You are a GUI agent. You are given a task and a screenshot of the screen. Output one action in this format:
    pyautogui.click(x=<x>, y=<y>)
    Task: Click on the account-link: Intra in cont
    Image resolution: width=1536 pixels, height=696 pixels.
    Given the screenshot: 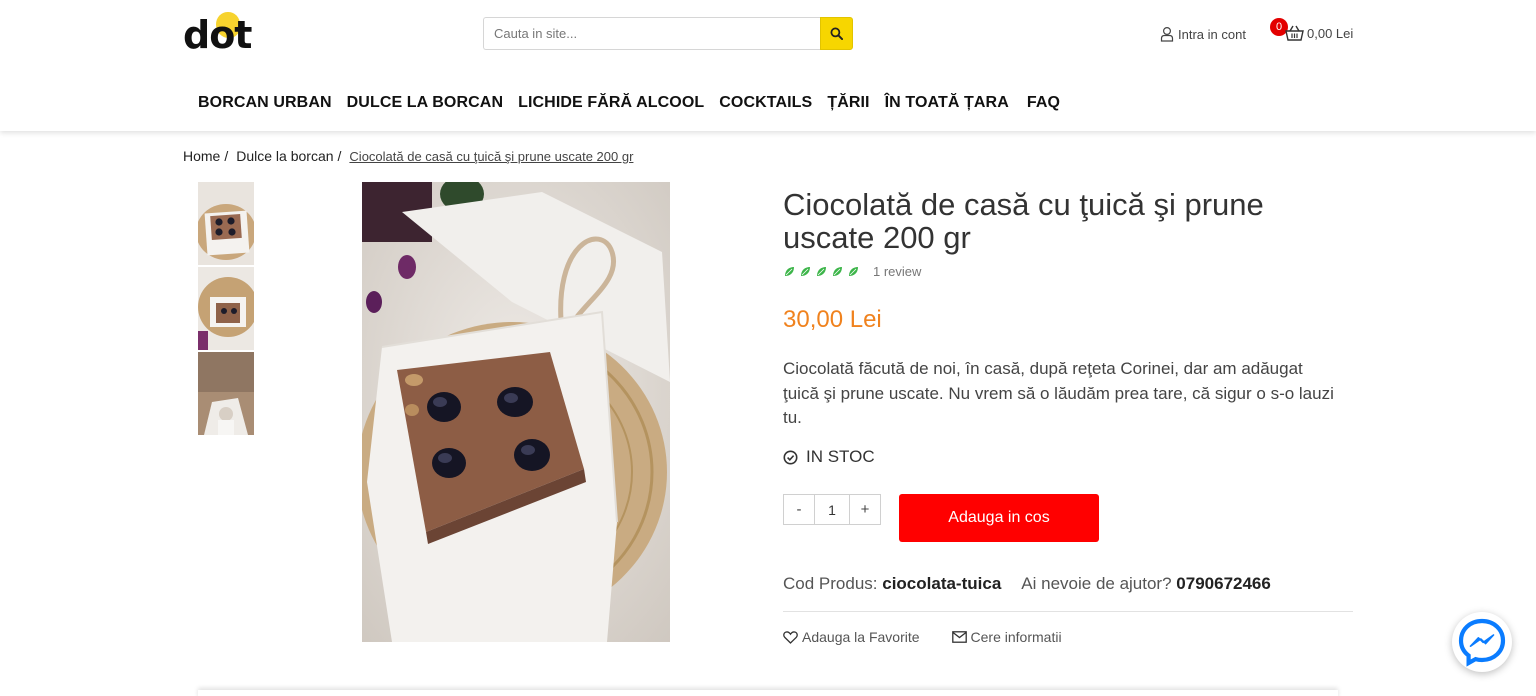 What is the action you would take?
    pyautogui.click(x=1202, y=34)
    